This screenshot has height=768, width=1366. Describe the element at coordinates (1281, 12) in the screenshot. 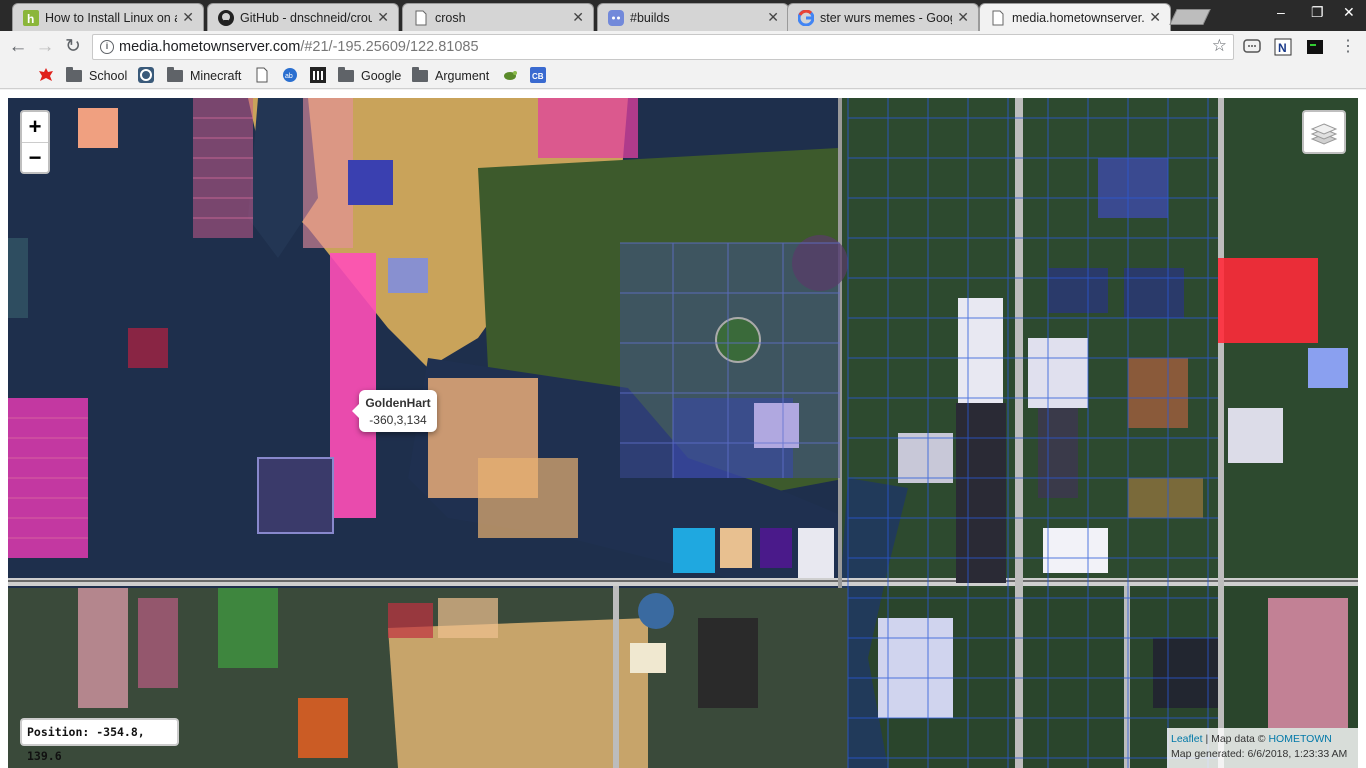

I see `minimize-icon: –` at that location.